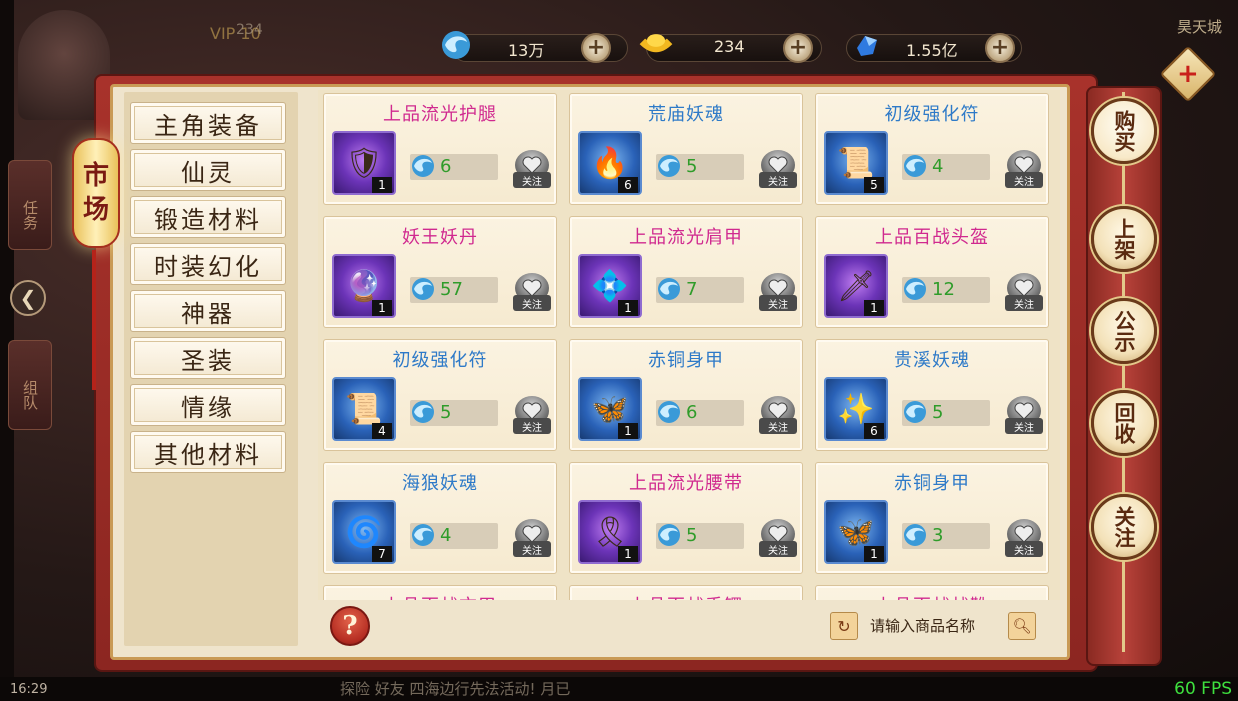 This screenshot has height=701, width=1238. I want to click on jade-value: 13万, so click(526, 50).